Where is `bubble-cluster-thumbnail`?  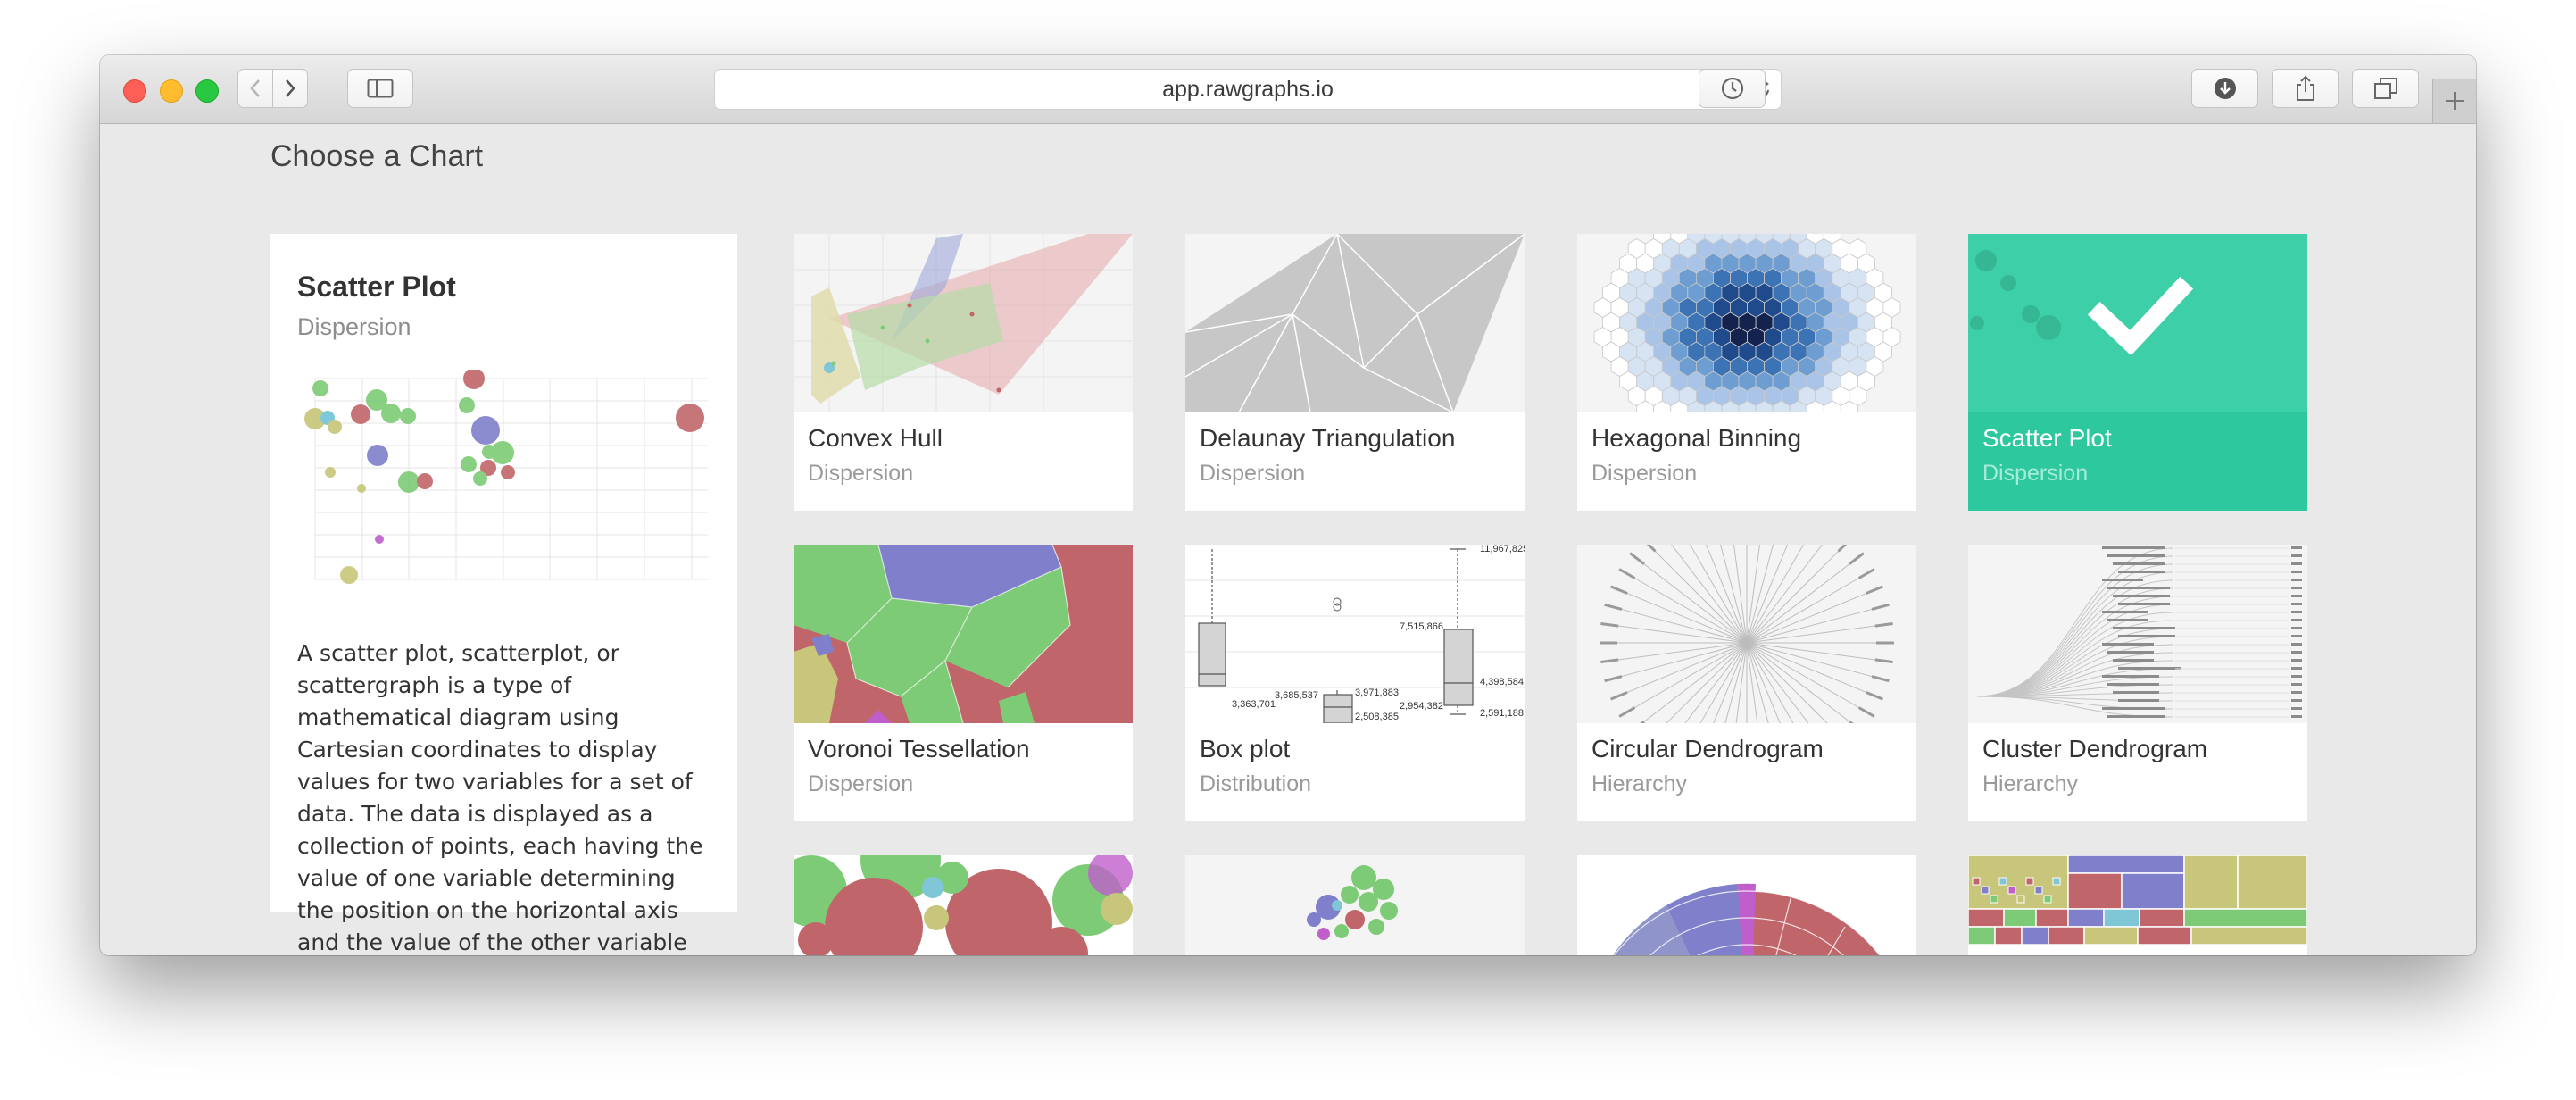
bubble-cluster-thumbnail is located at coordinates (1355, 905).